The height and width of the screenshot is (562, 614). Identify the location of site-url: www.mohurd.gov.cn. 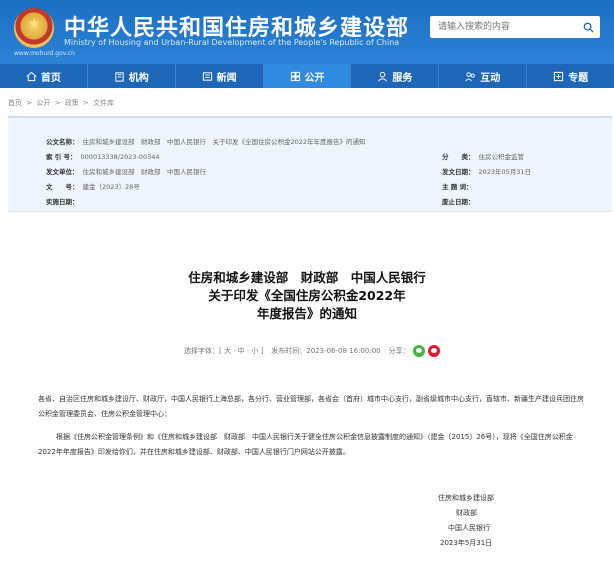
(44, 53).